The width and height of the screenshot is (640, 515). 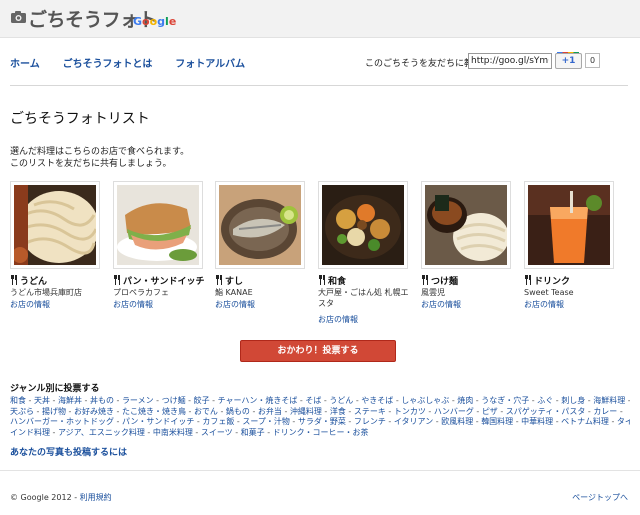 I want to click on genre-link: 餃子, so click(x=202, y=400).